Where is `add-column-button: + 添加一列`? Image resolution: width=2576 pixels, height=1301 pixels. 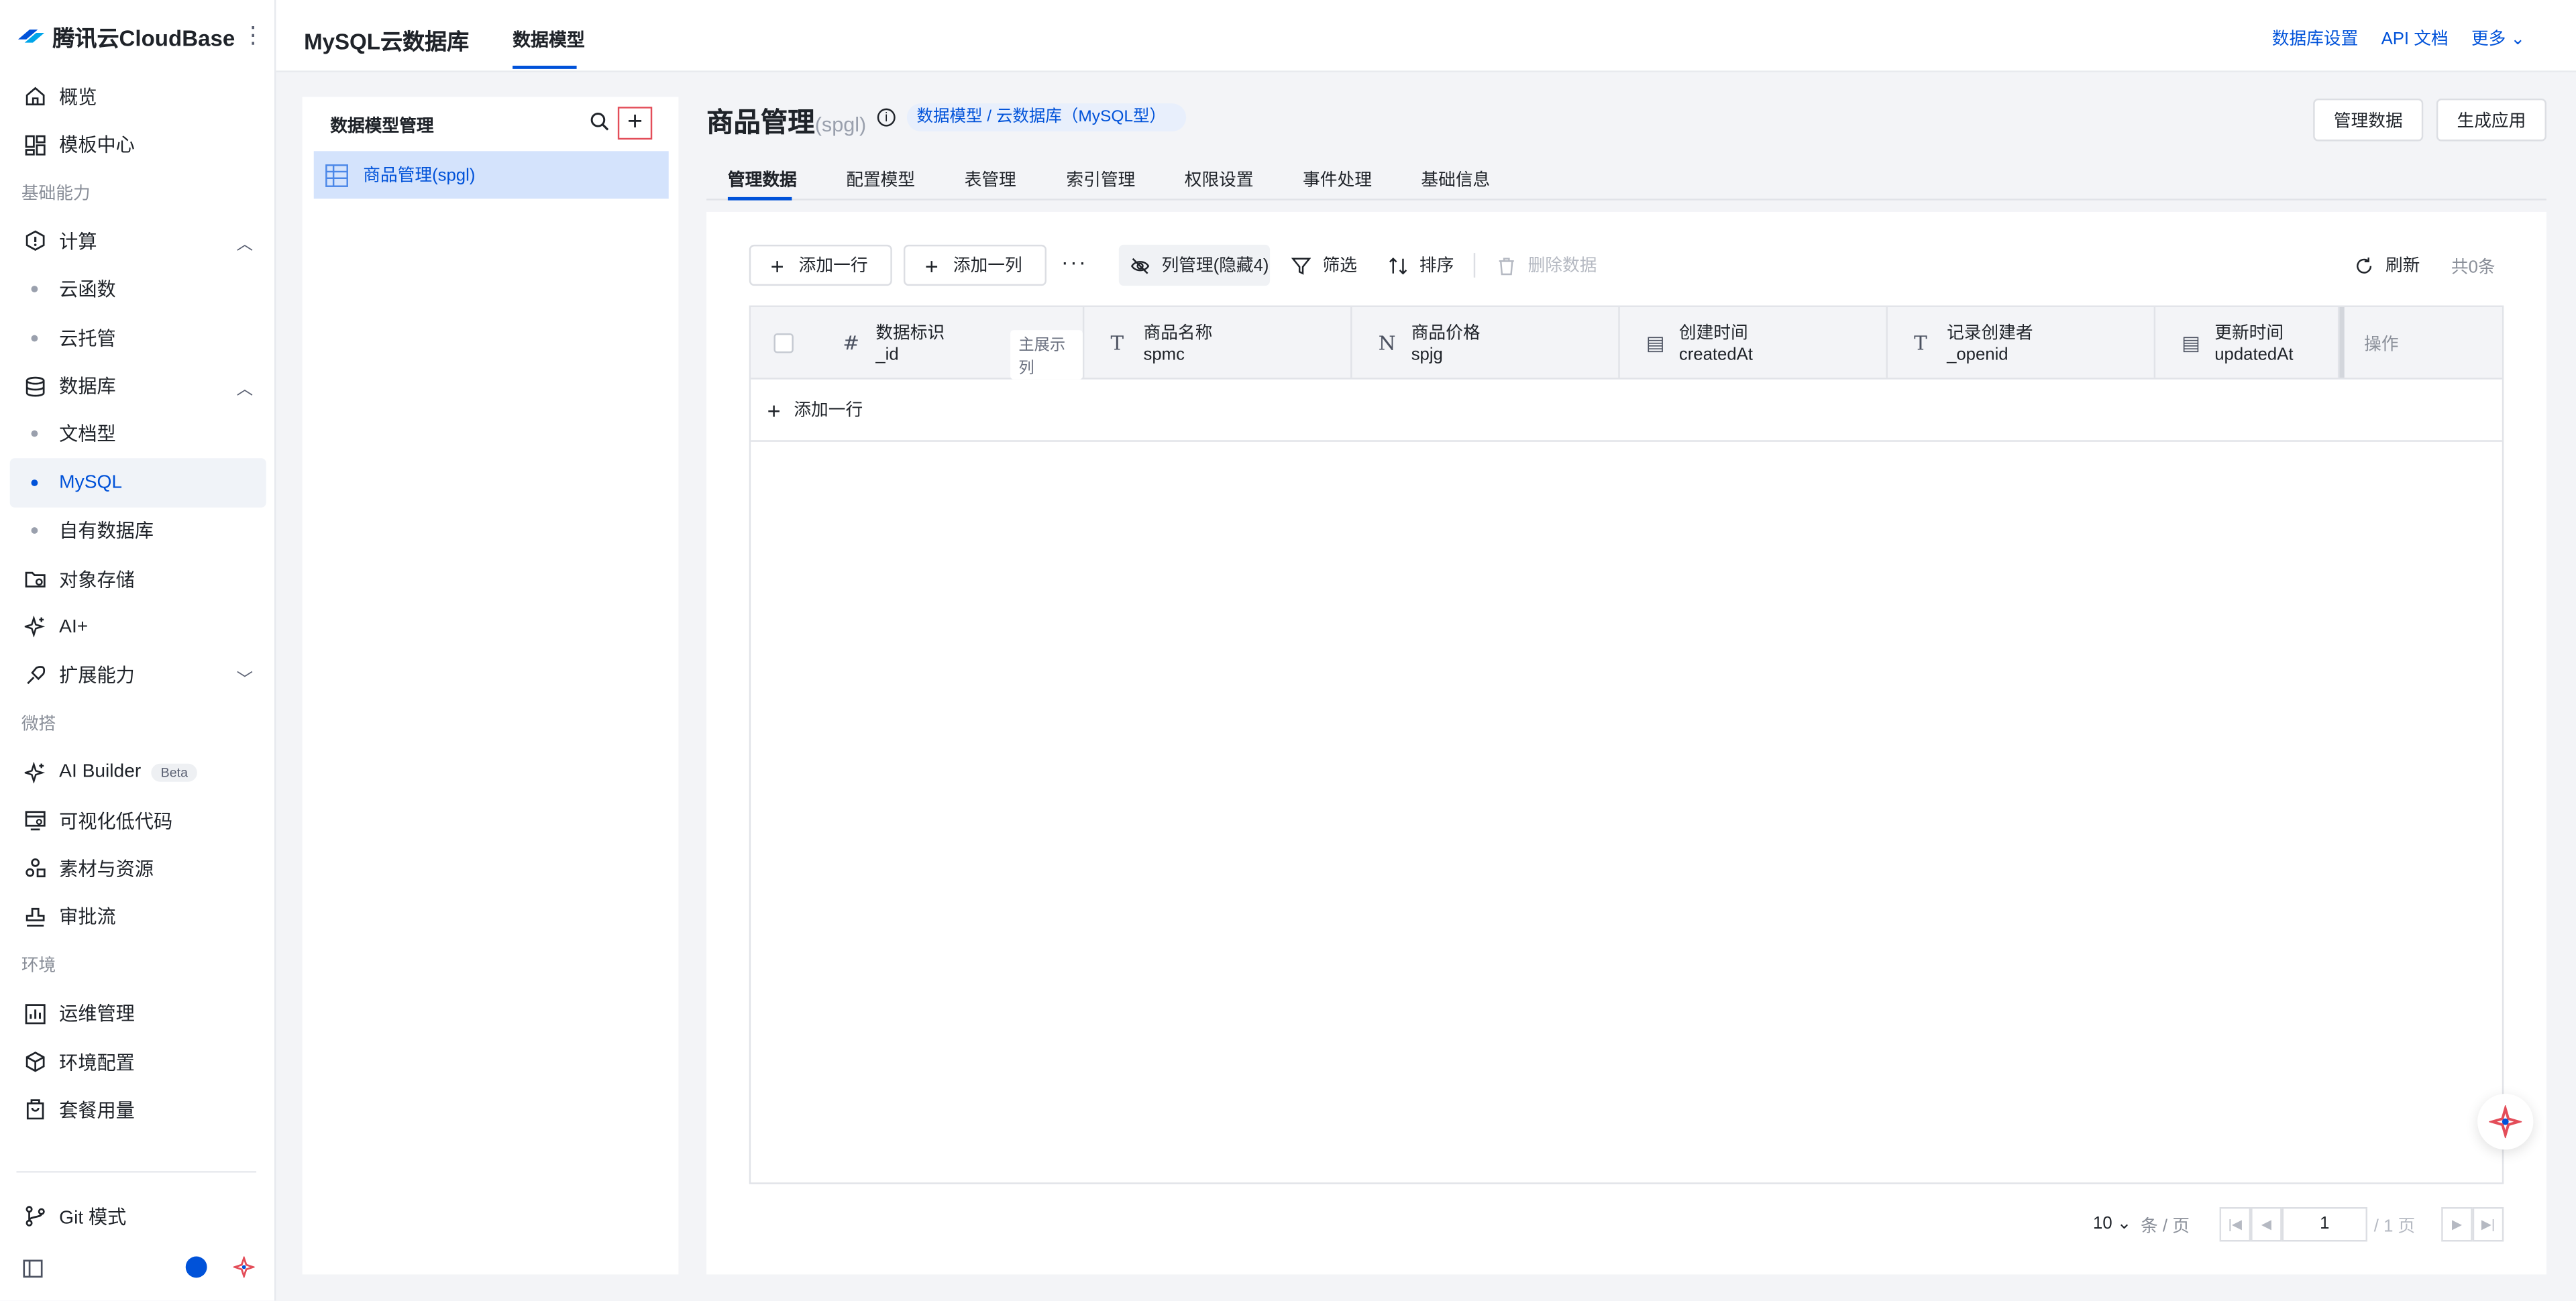
add-column-button: + 添加一列 is located at coordinates (975, 265).